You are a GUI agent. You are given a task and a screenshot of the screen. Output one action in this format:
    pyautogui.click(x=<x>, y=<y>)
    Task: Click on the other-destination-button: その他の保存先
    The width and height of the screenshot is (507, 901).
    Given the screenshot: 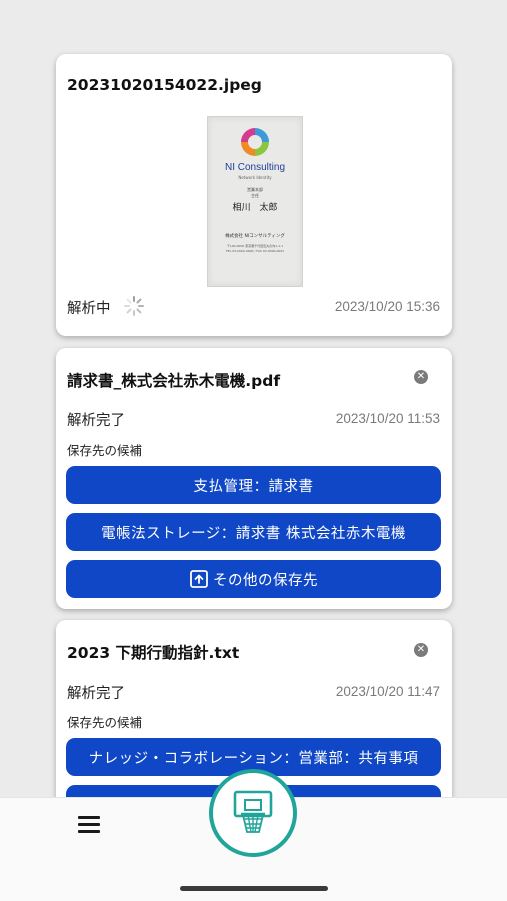 What is the action you would take?
    pyautogui.click(x=253, y=579)
    